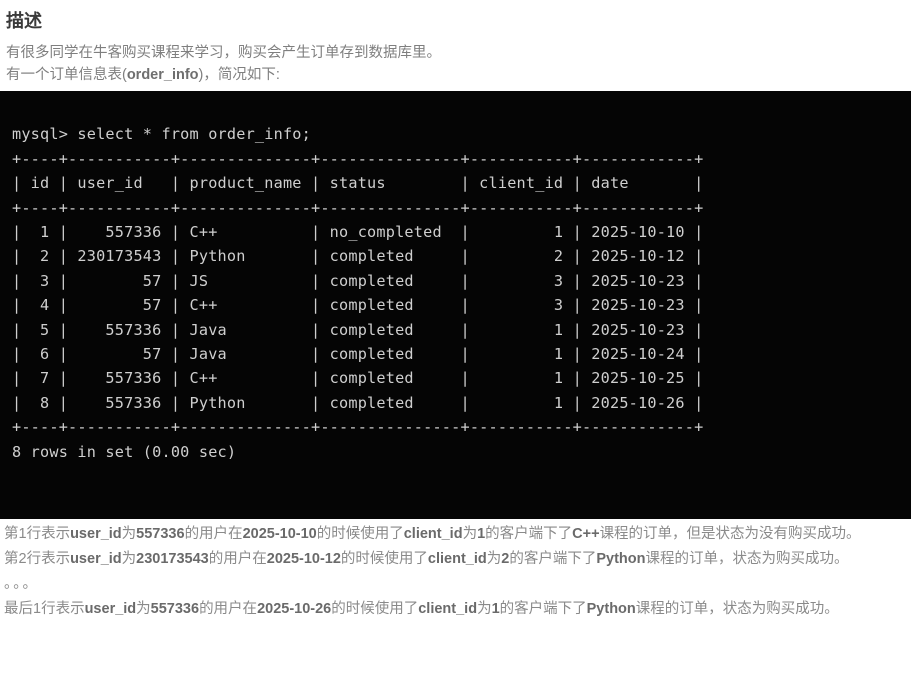  Describe the element at coordinates (228, 608) in the screenshot. I see `note3-part3: 的用户在` at that location.